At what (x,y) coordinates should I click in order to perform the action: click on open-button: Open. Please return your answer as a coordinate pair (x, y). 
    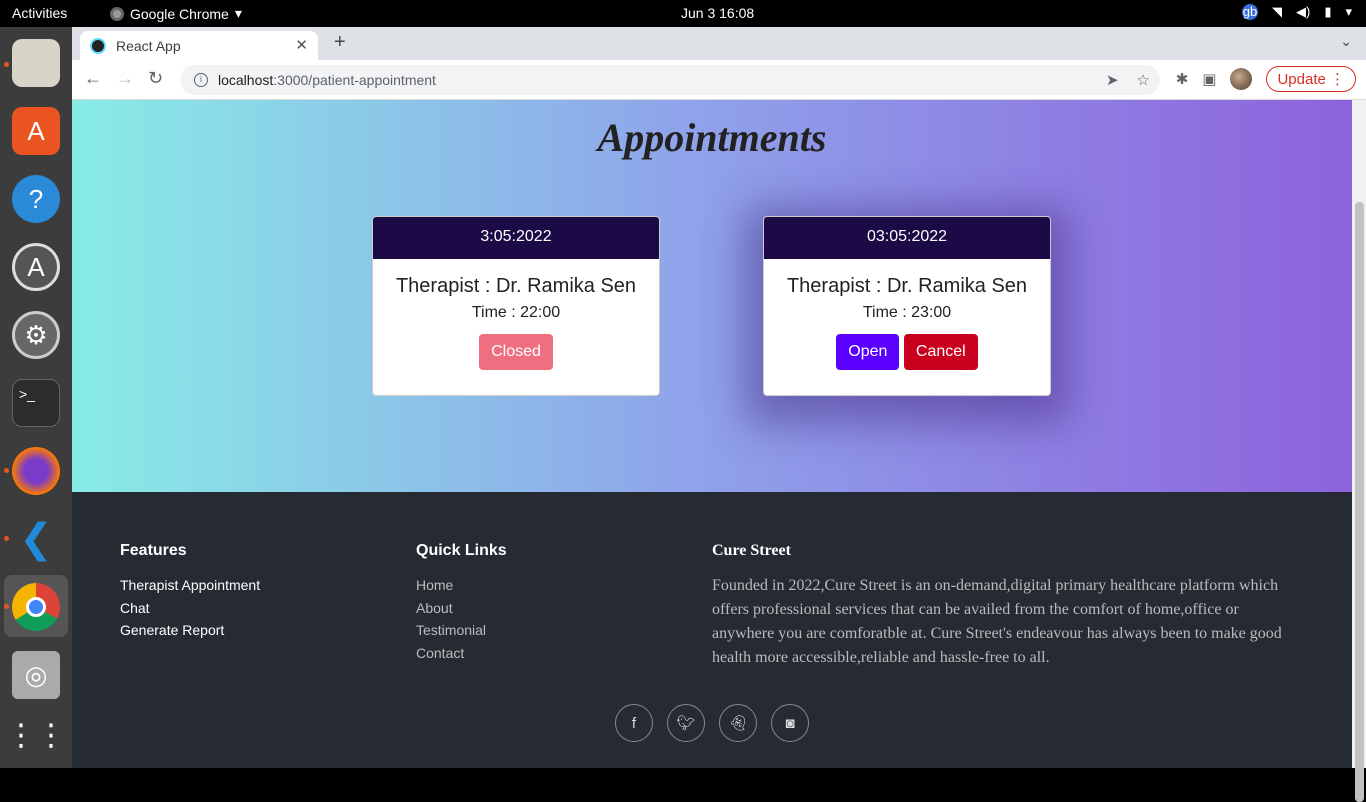
    Looking at the image, I should click on (868, 352).